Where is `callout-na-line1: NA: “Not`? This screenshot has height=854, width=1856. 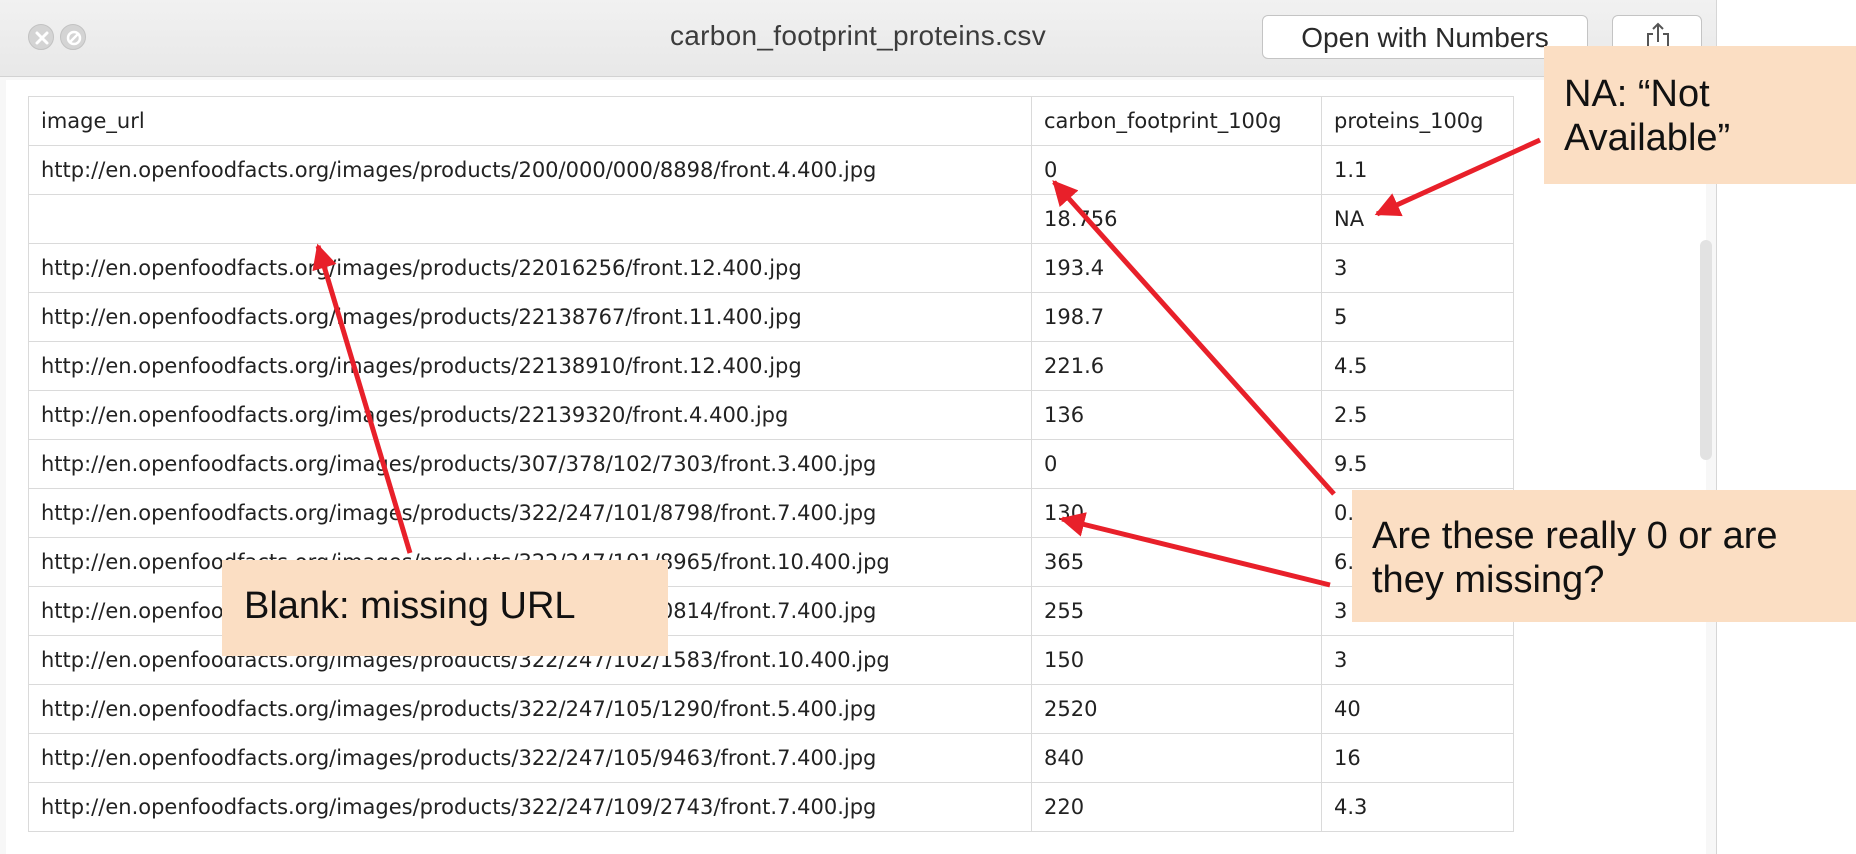 callout-na-line1: NA: “Not is located at coordinates (1637, 94).